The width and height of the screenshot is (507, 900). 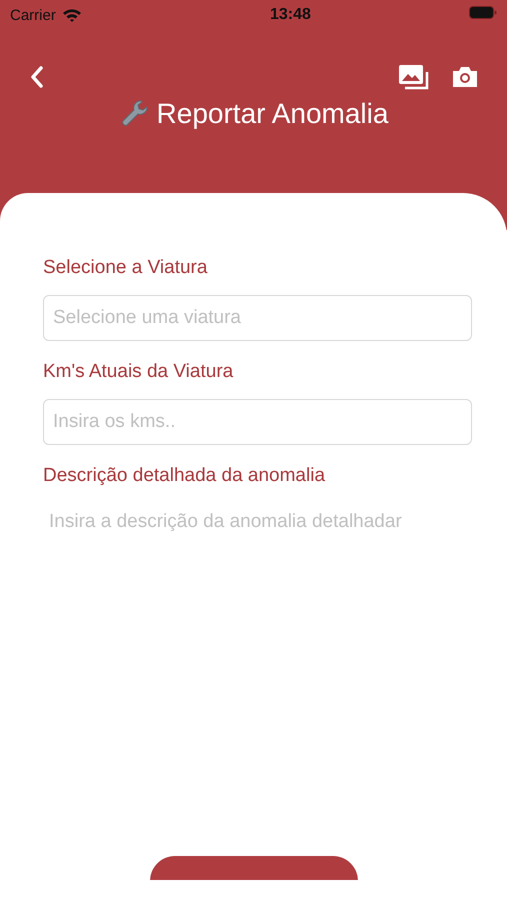 I want to click on gallery-icon, so click(x=414, y=77).